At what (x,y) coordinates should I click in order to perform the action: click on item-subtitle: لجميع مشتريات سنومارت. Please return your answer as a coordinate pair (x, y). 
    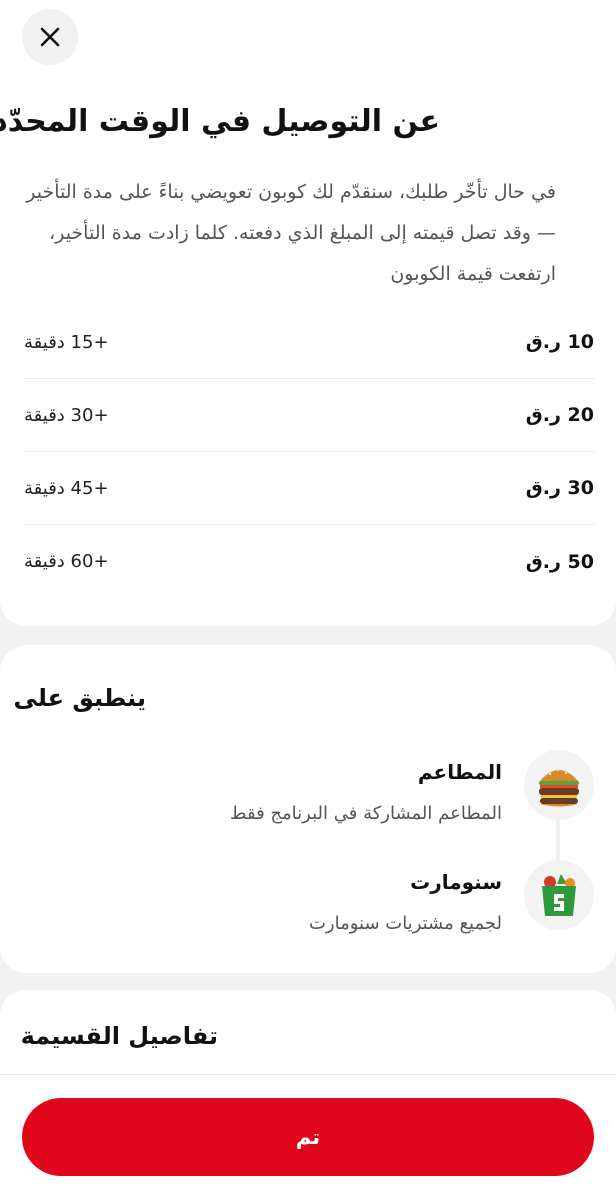
    Looking at the image, I should click on (405, 923).